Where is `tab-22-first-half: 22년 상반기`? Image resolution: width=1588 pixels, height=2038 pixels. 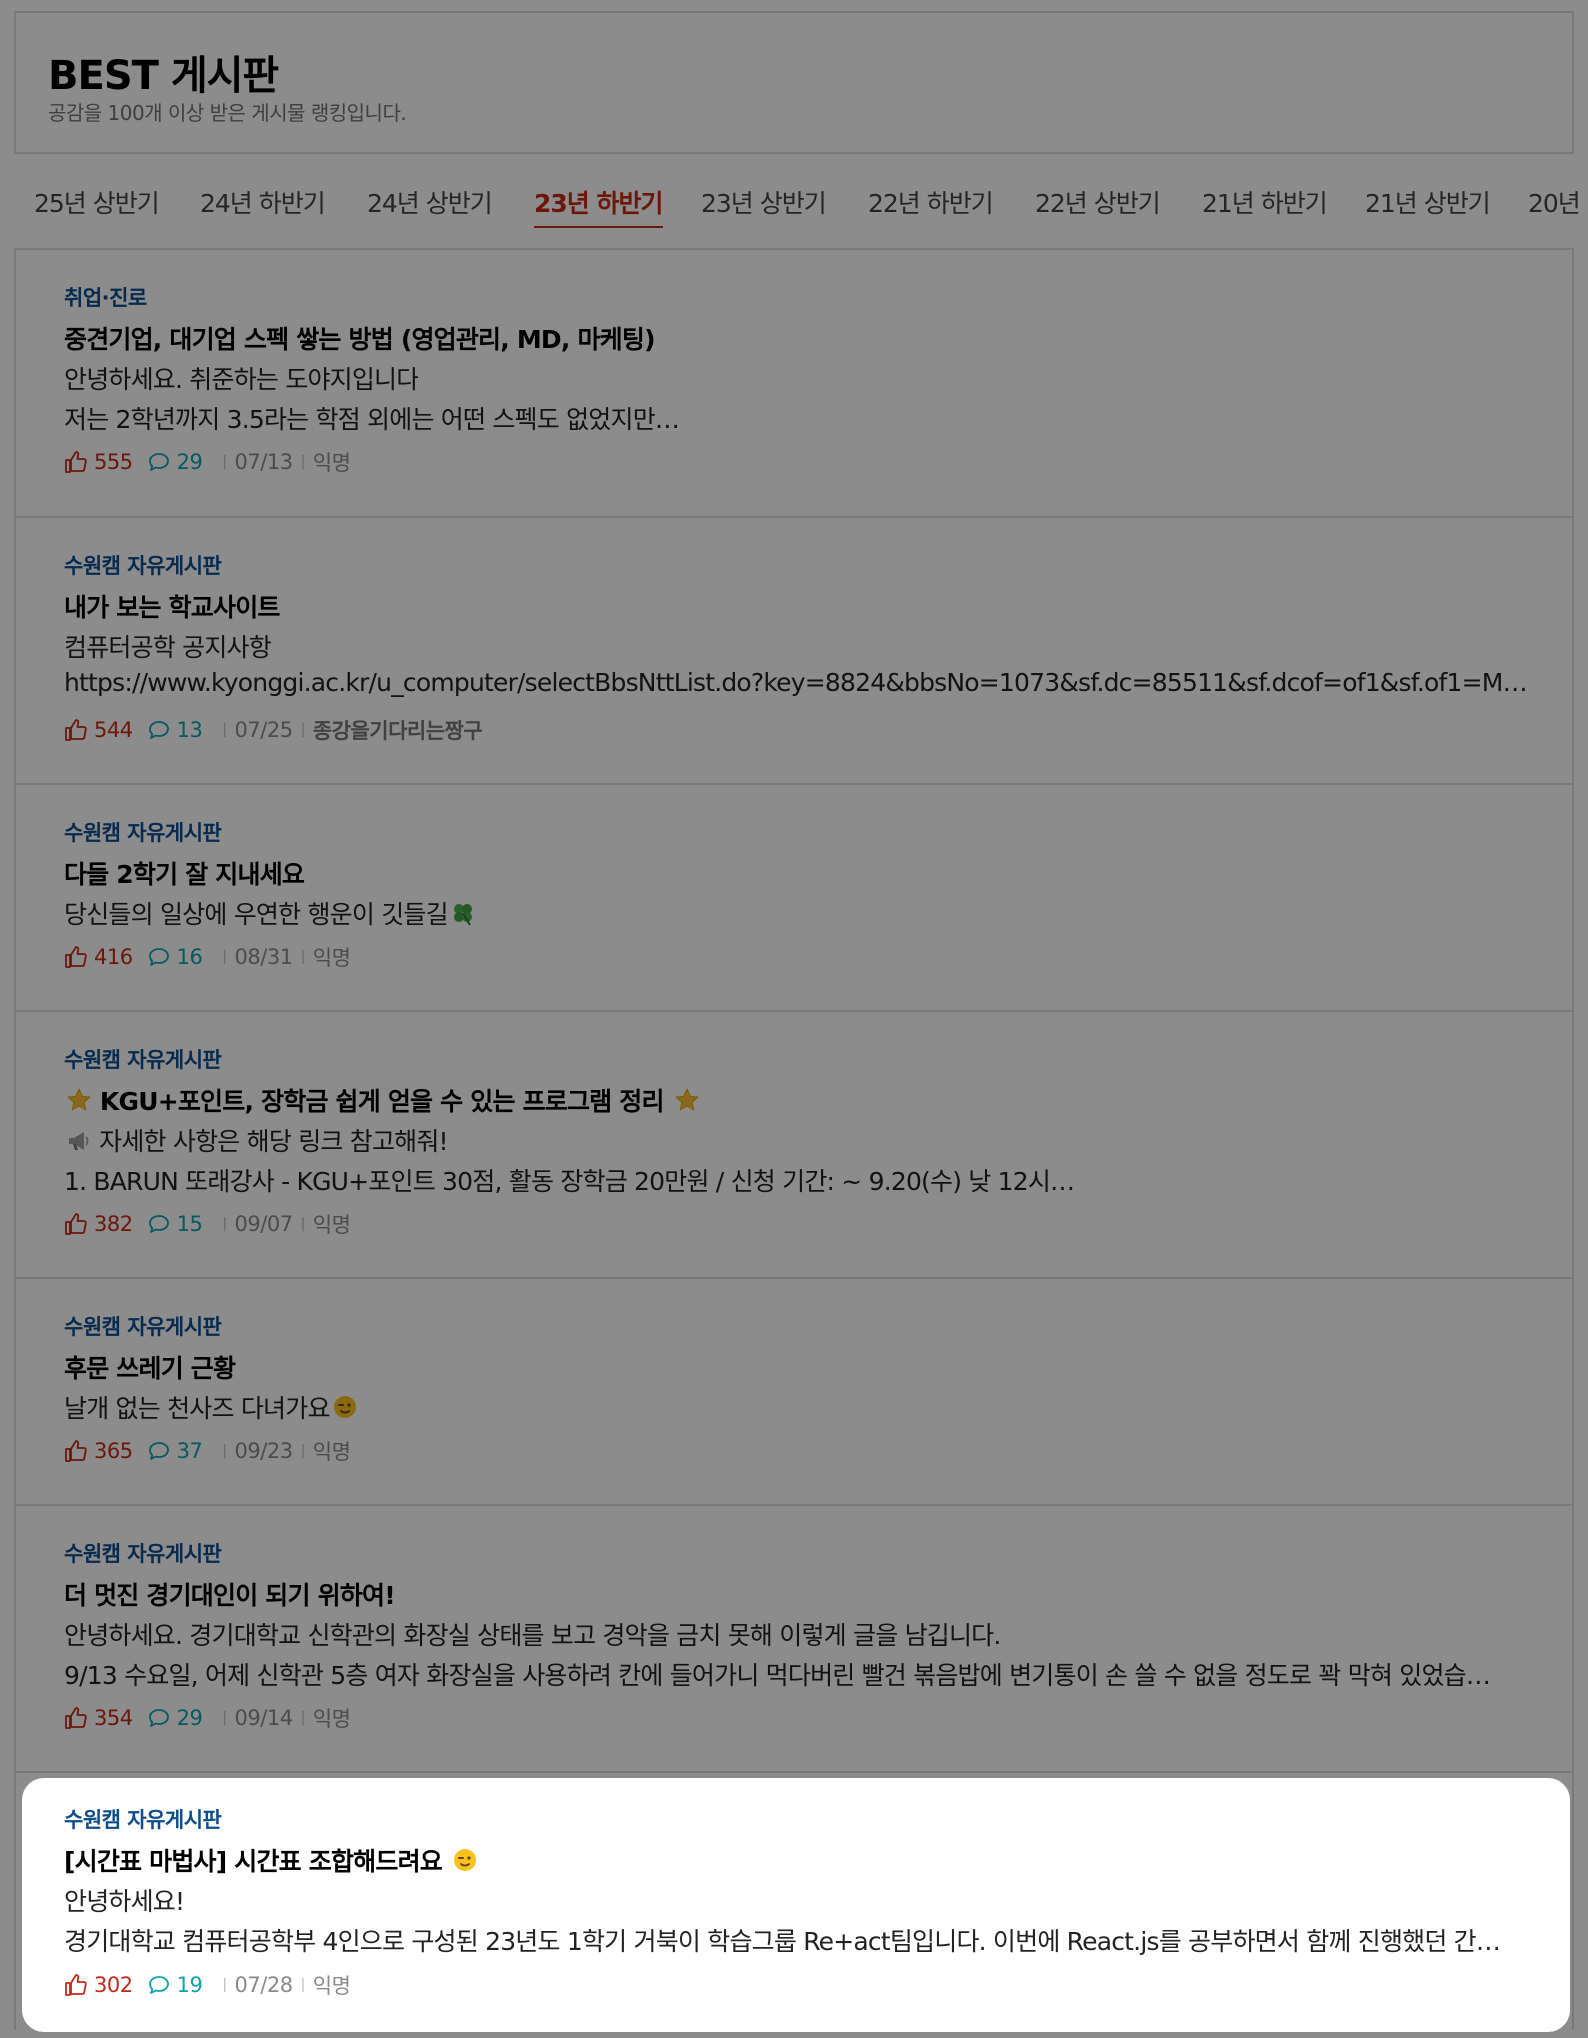 tab-22-first-half: 22년 상반기 is located at coordinates (1098, 202).